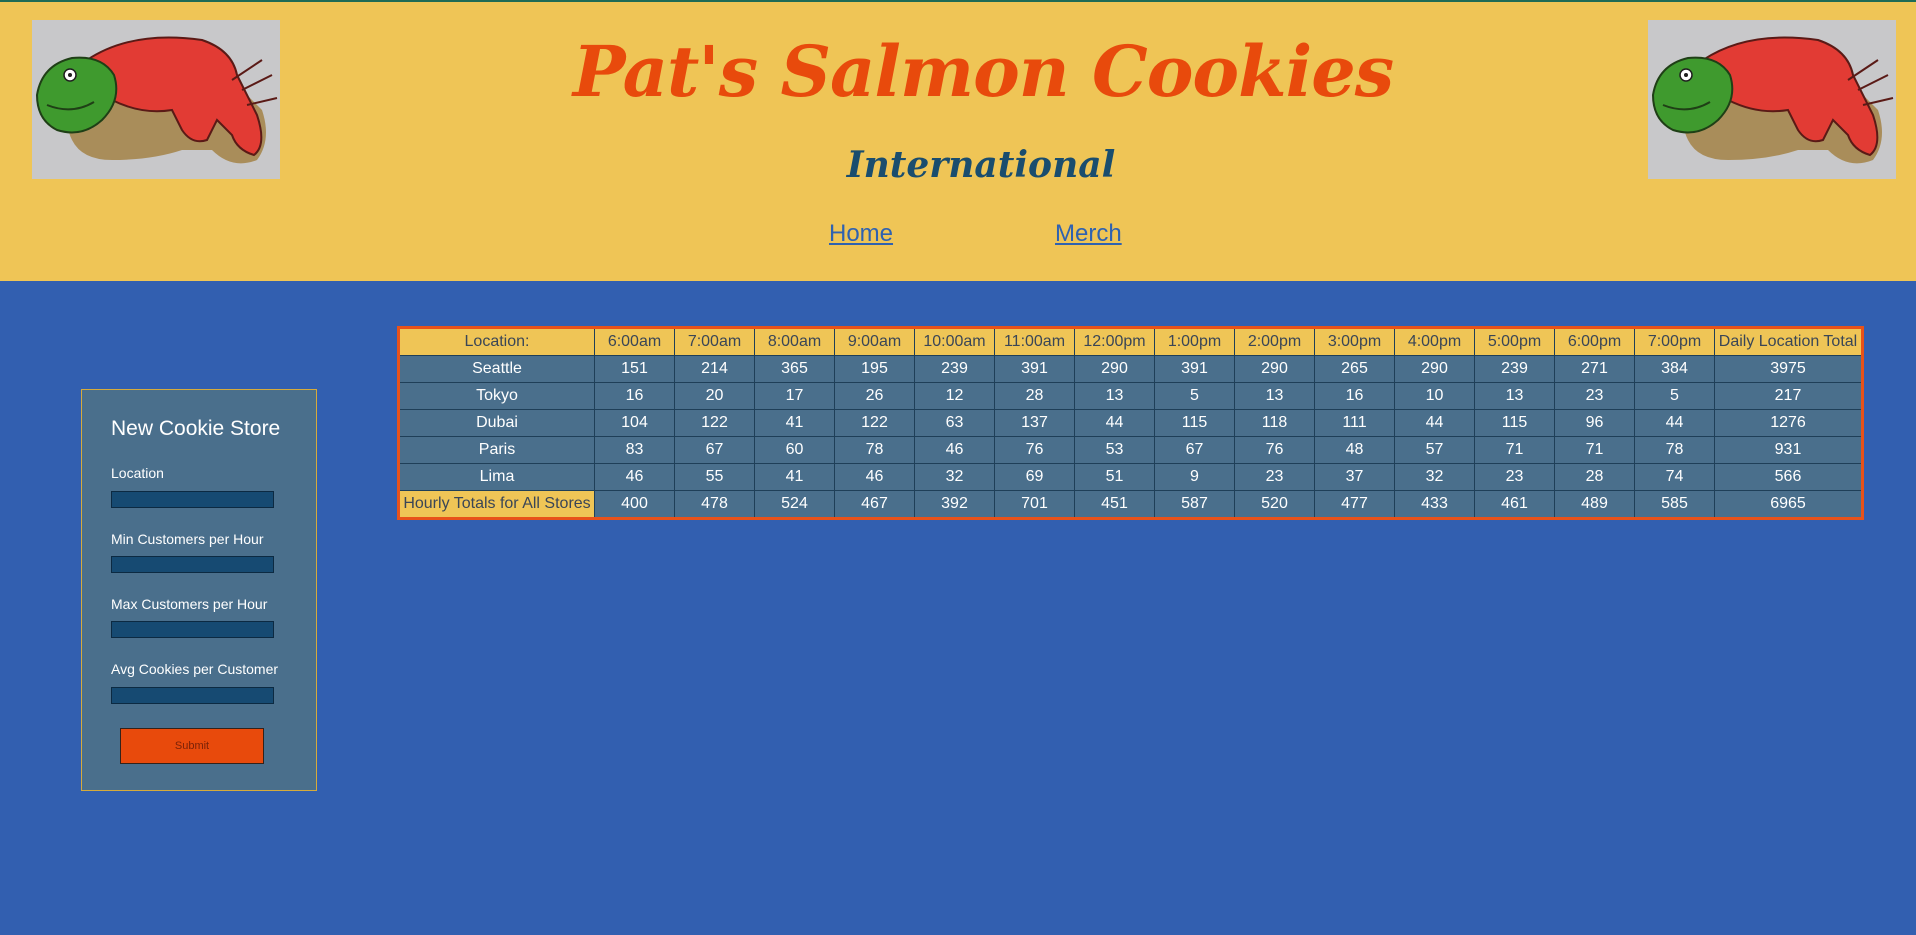 The width and height of the screenshot is (1916, 935). What do you see at coordinates (954, 504) in the screenshot?
I see `total-cell: 392` at bounding box center [954, 504].